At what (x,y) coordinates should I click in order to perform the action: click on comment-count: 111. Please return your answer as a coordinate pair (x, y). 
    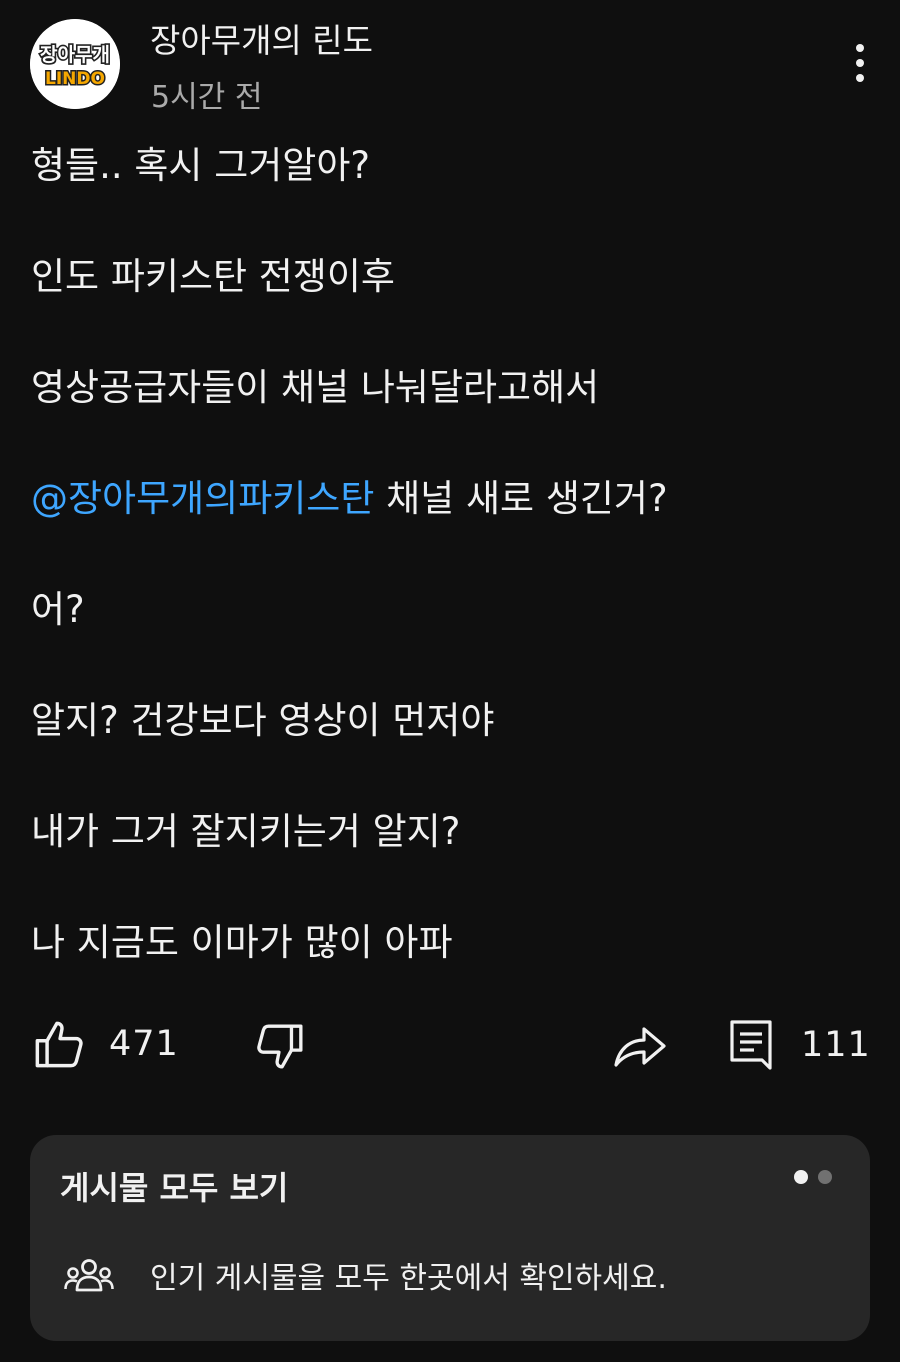
    Looking at the image, I should click on (836, 1045).